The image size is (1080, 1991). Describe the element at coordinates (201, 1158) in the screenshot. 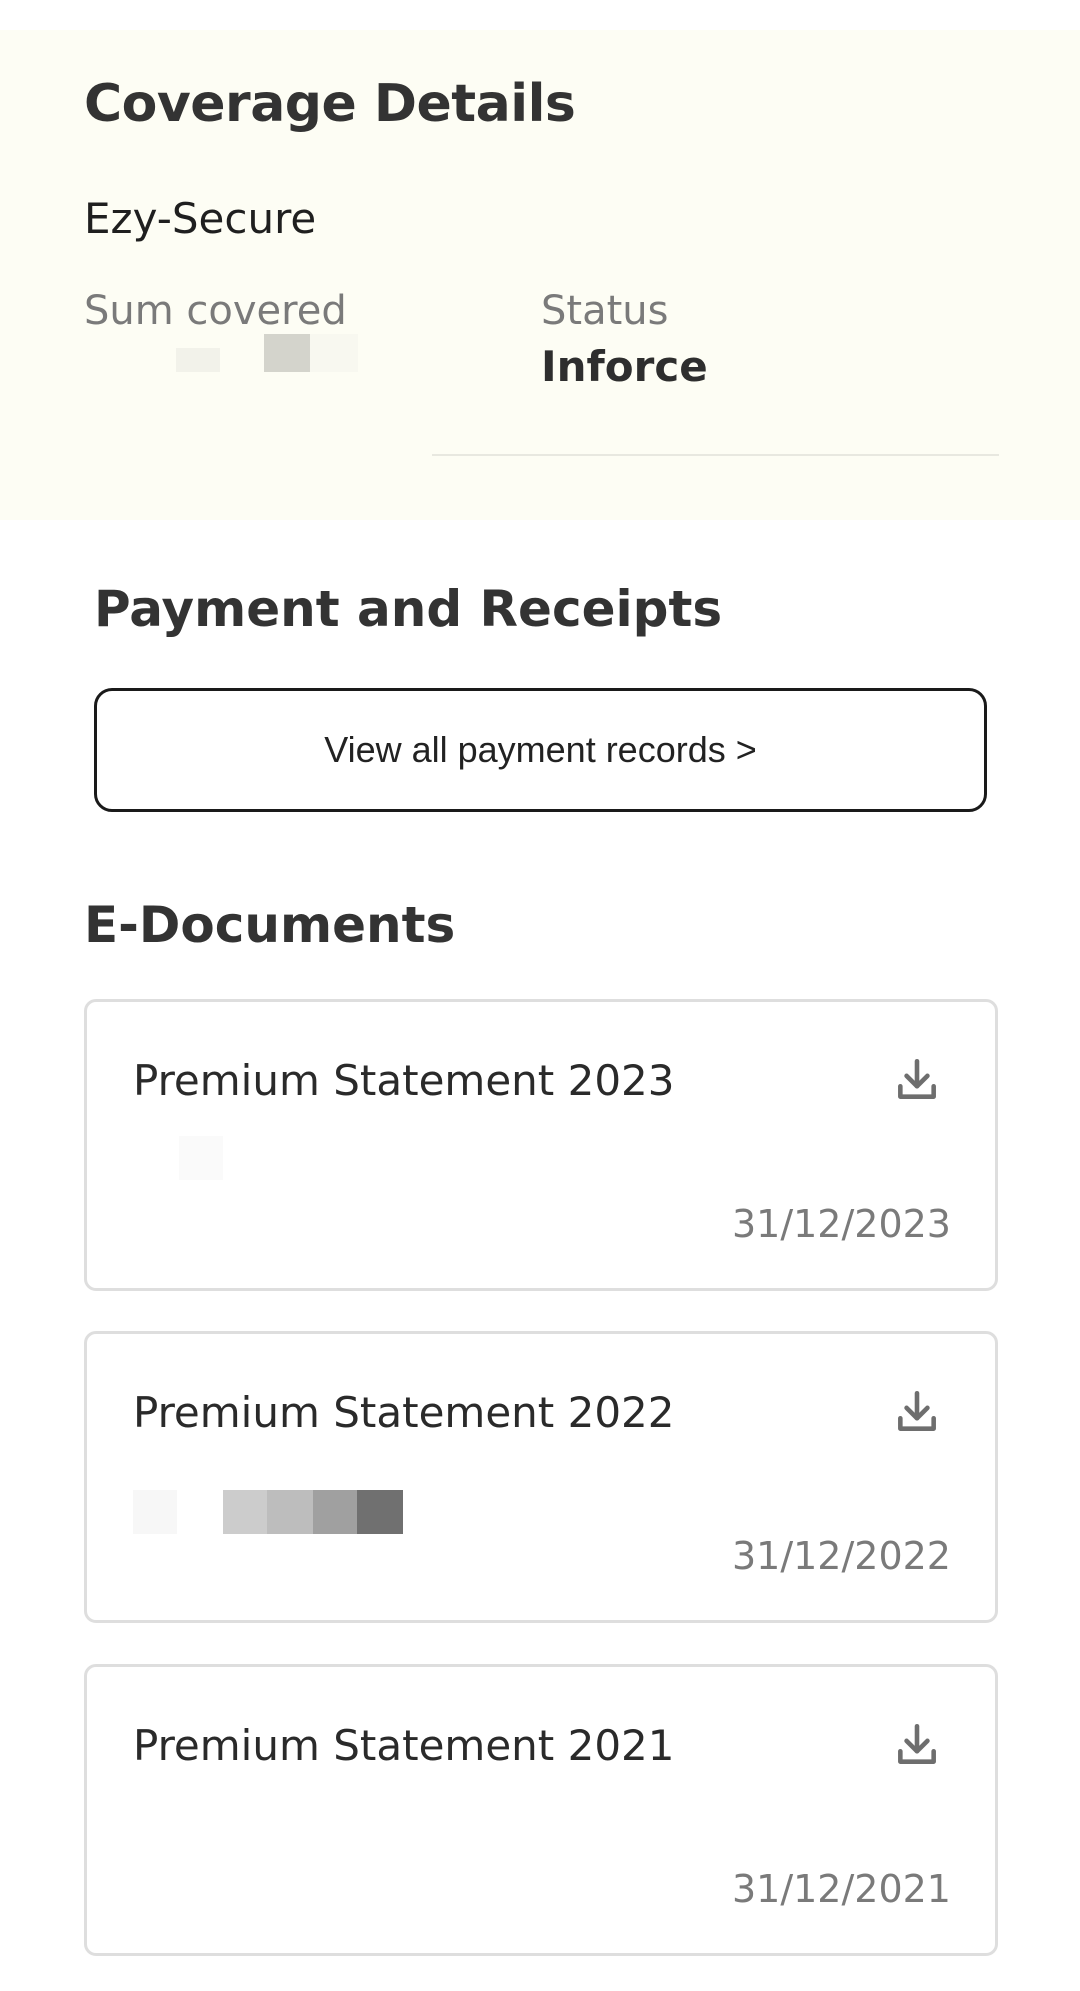

I see `redacted-block` at that location.